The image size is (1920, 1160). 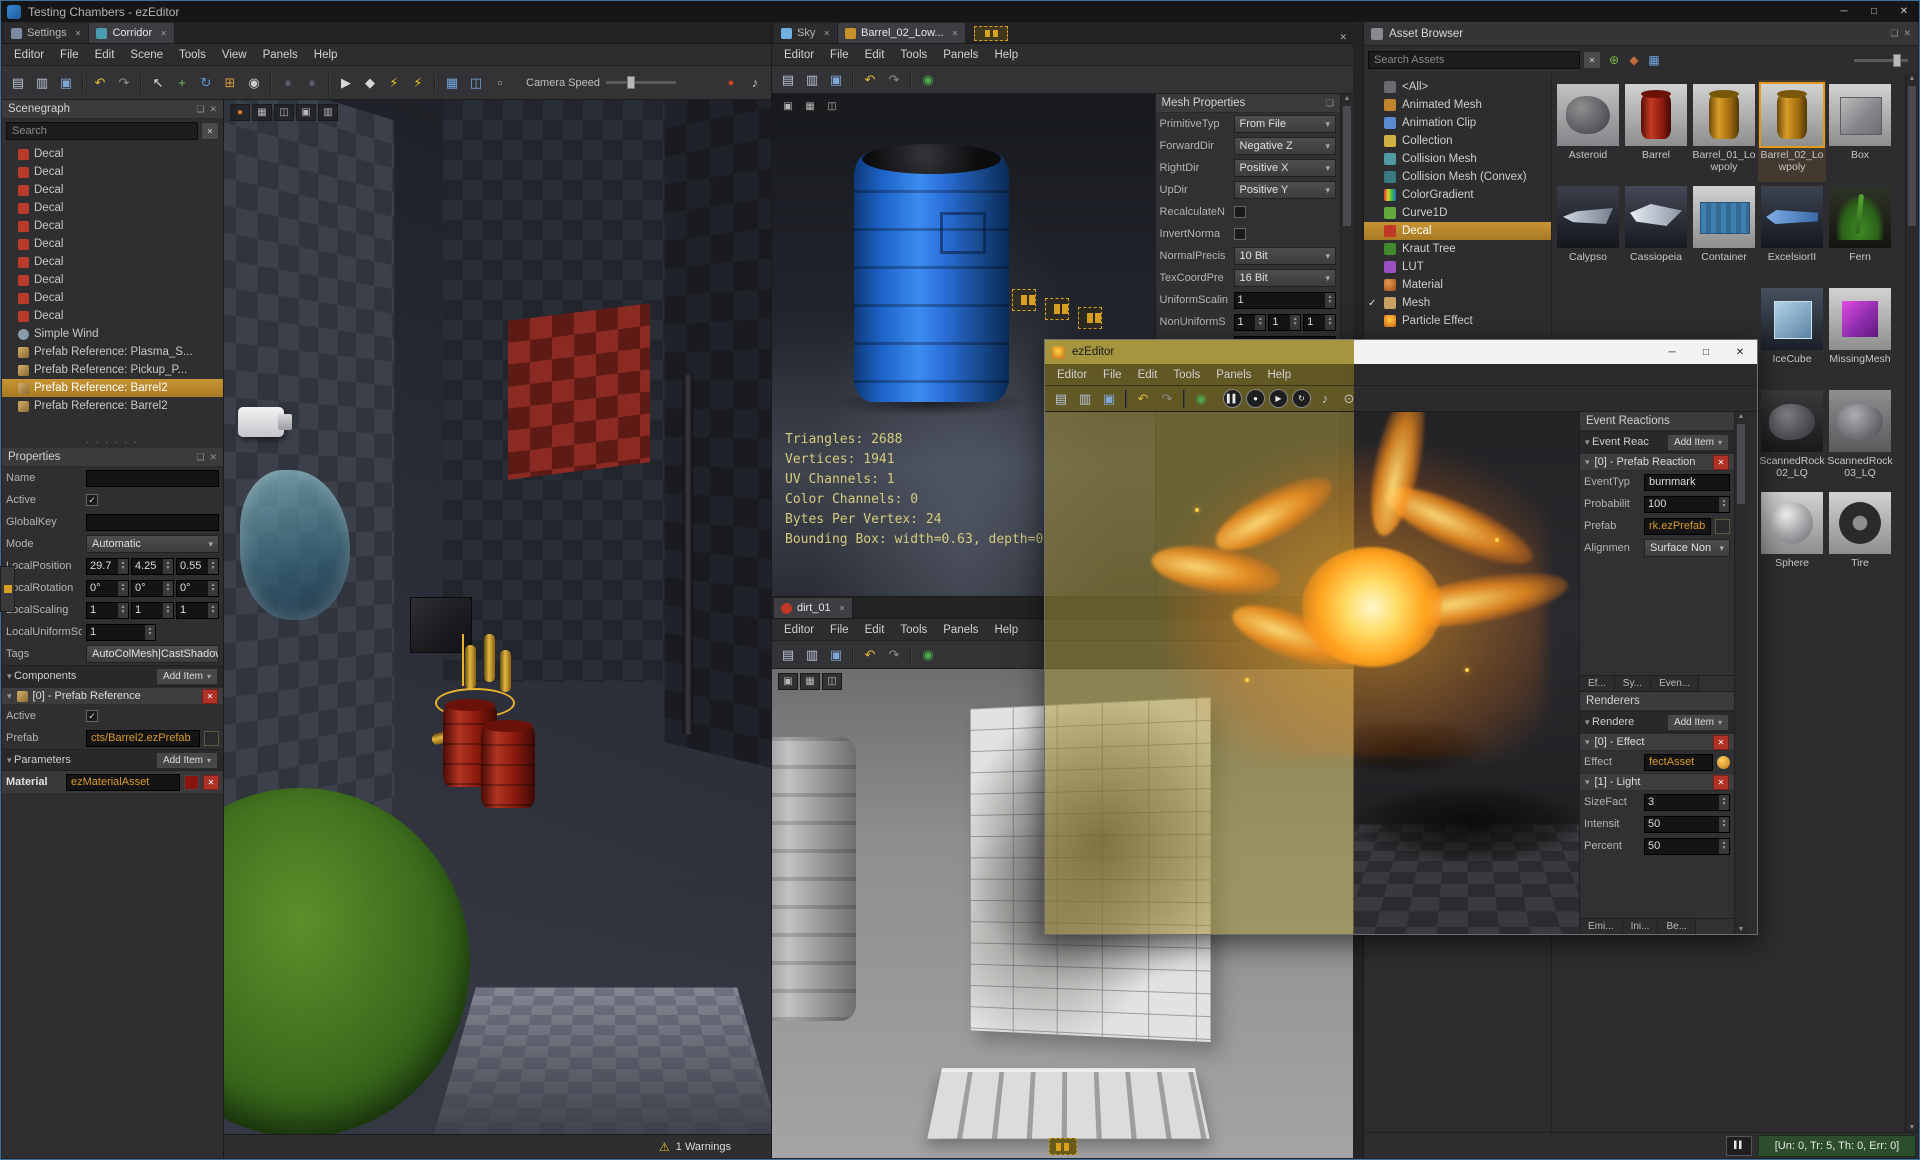 What do you see at coordinates (631, 82) in the screenshot?
I see `camera-speed-slider-knob` at bounding box center [631, 82].